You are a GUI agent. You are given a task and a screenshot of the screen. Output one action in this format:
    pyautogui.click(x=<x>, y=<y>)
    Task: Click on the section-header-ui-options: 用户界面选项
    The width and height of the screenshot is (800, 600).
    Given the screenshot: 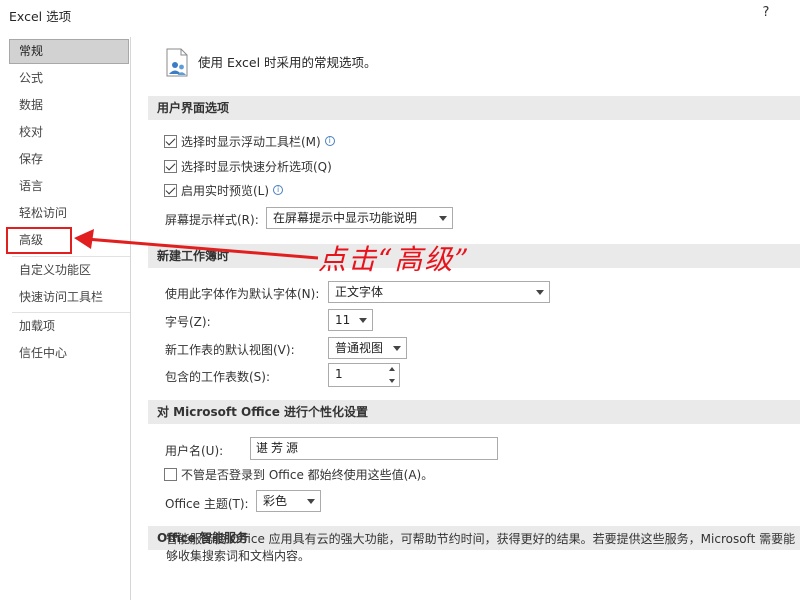 What is the action you would take?
    pyautogui.click(x=474, y=108)
    